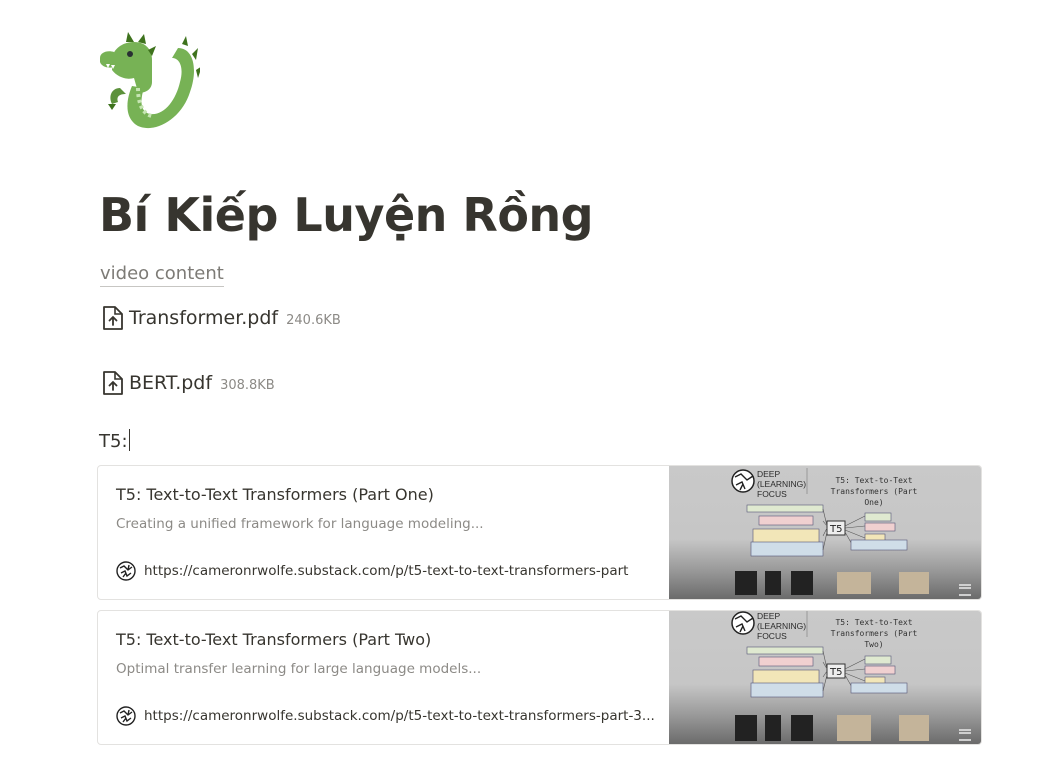 The height and width of the screenshot is (773, 1039). Describe the element at coordinates (204, 318) in the screenshot. I see `file-name: Transformer.pdf` at that location.